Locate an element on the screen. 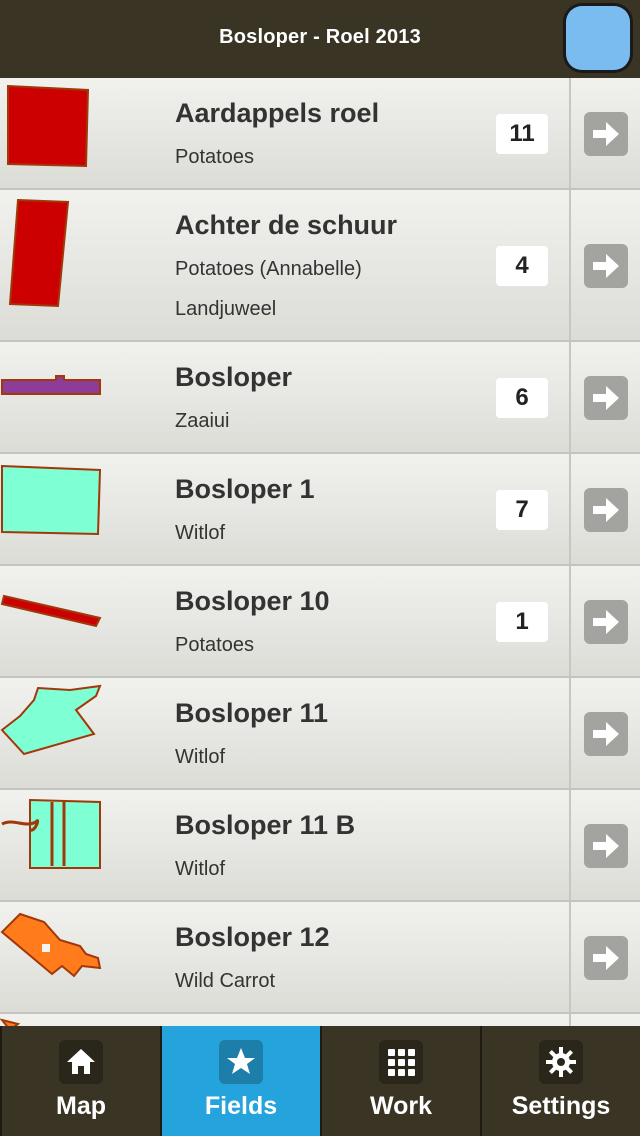  tab-label: Map is located at coordinates (81, 1106).